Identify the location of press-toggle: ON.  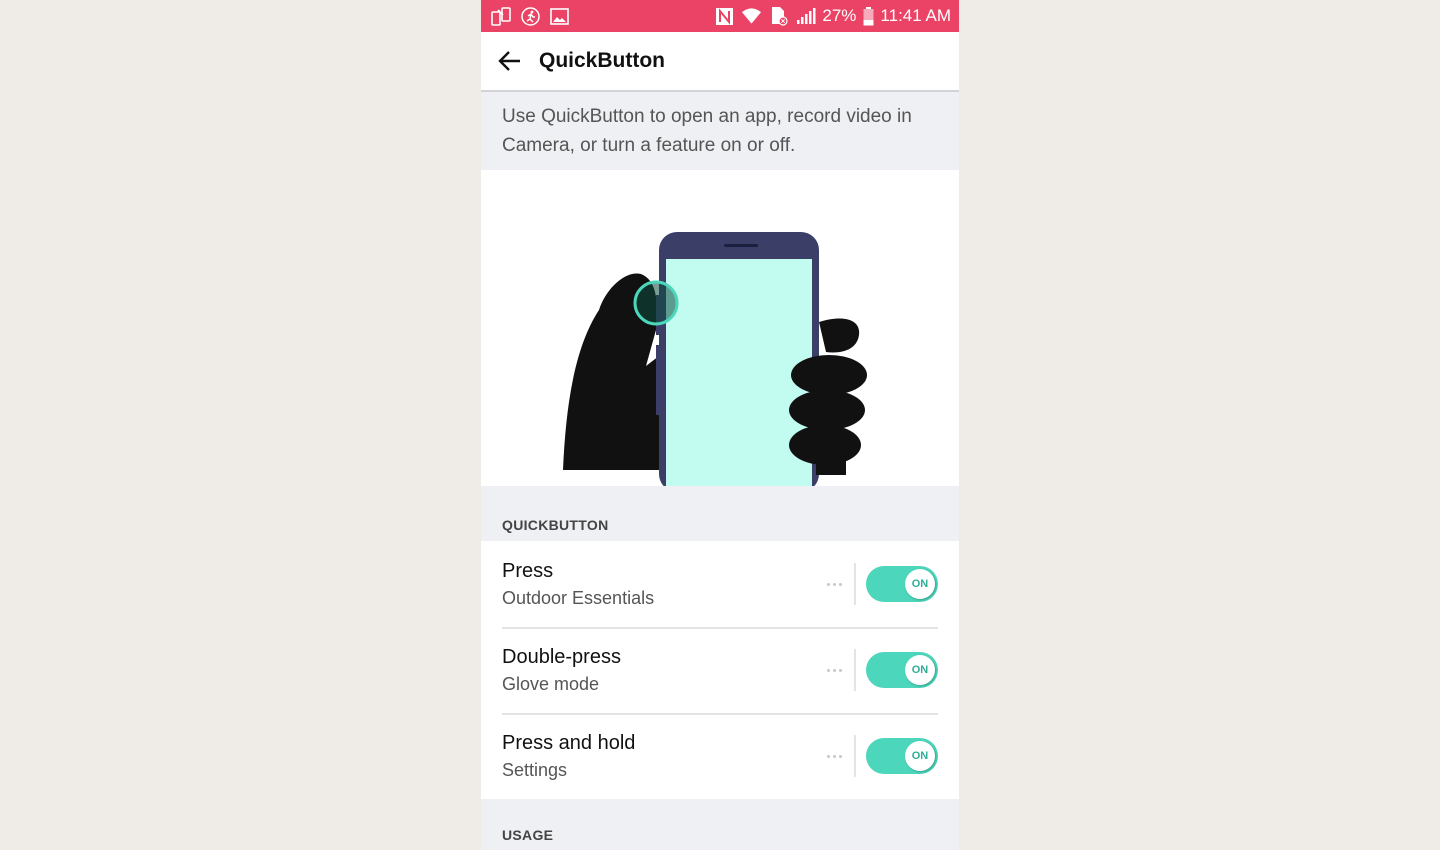
(902, 584).